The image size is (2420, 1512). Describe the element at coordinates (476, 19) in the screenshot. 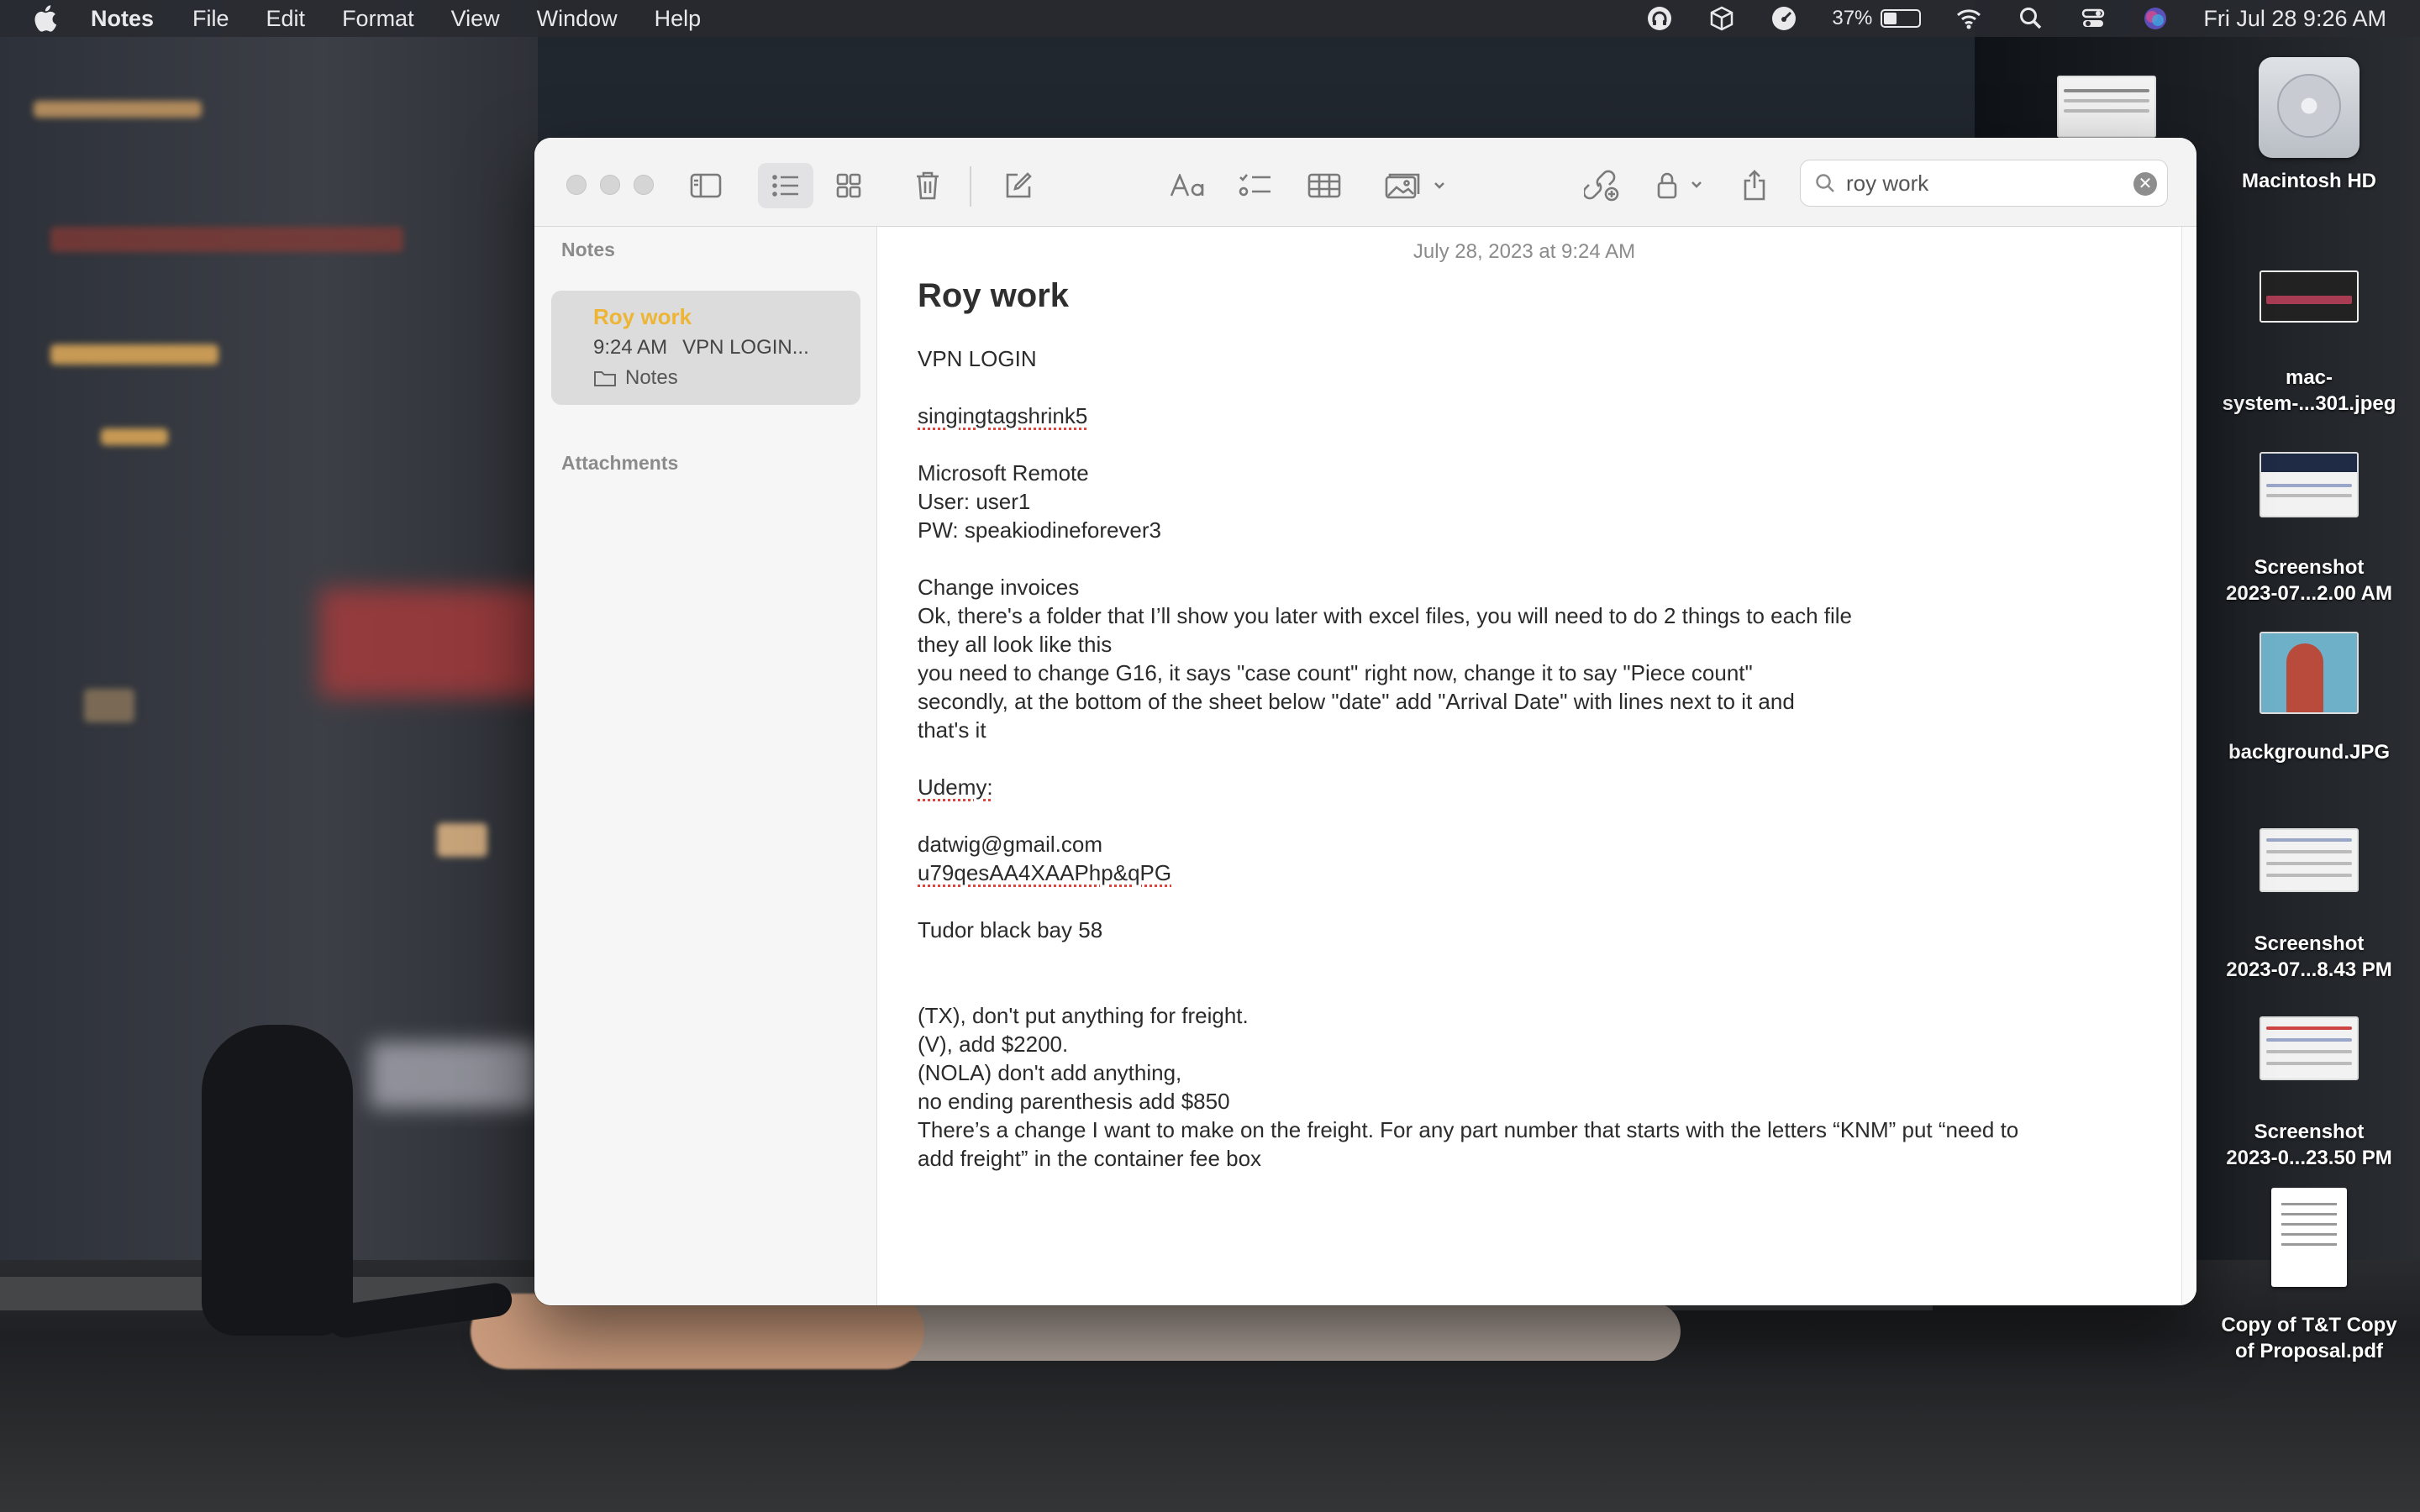

I see `menu-view: View` at that location.